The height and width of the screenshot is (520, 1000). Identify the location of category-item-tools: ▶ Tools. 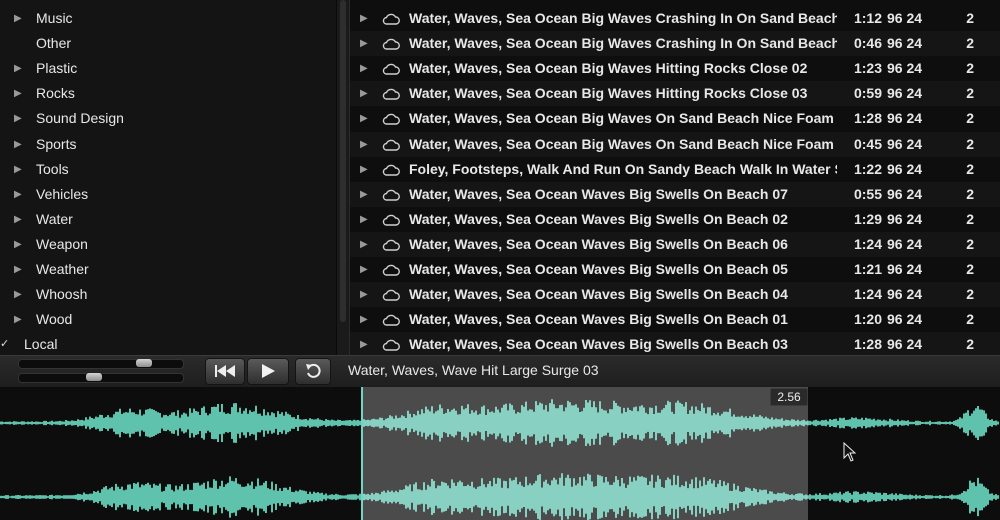
(168, 169).